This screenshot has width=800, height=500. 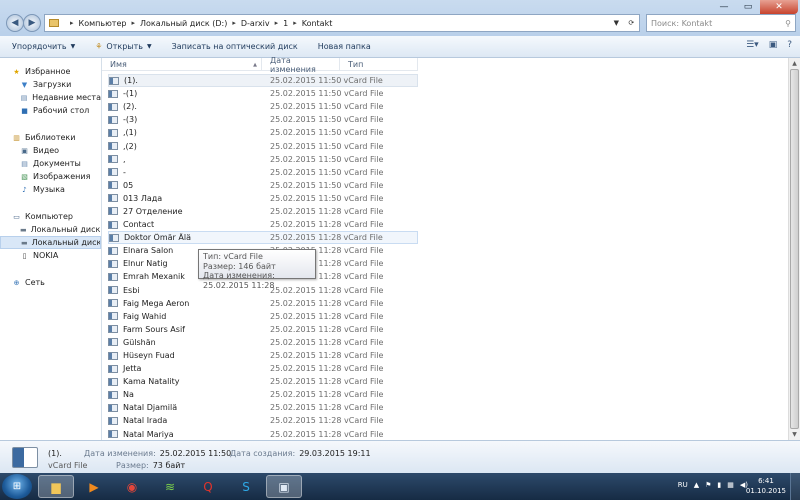 I want to click on nav-favorites: ★ Избранное, so click(x=50, y=71).